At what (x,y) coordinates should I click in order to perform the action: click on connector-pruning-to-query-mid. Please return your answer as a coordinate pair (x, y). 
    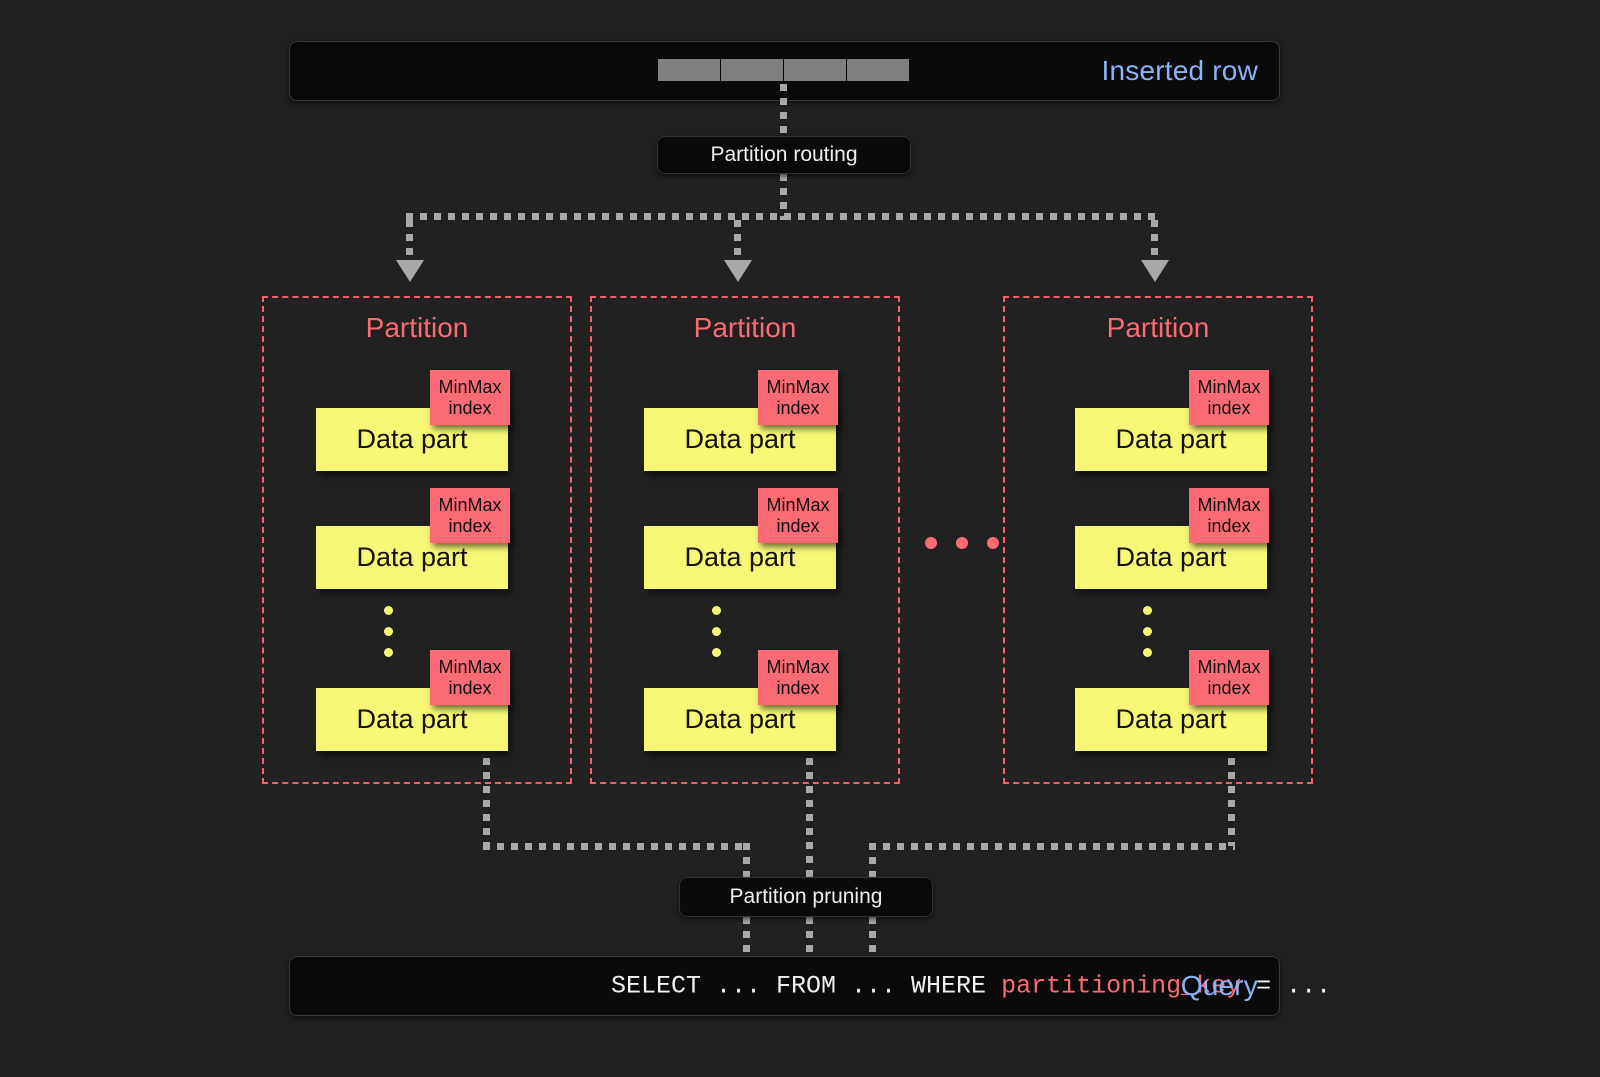
    Looking at the image, I should click on (809, 937).